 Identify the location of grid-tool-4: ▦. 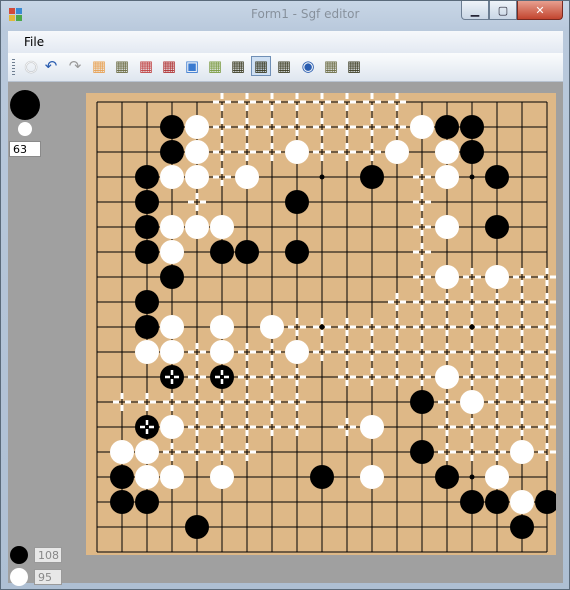
(169, 66).